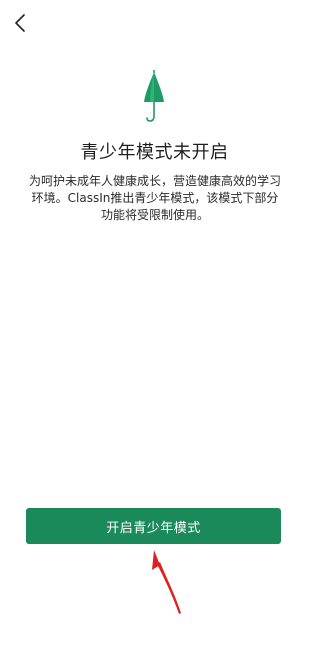 The image size is (320, 649). I want to click on back-button, so click(20, 23).